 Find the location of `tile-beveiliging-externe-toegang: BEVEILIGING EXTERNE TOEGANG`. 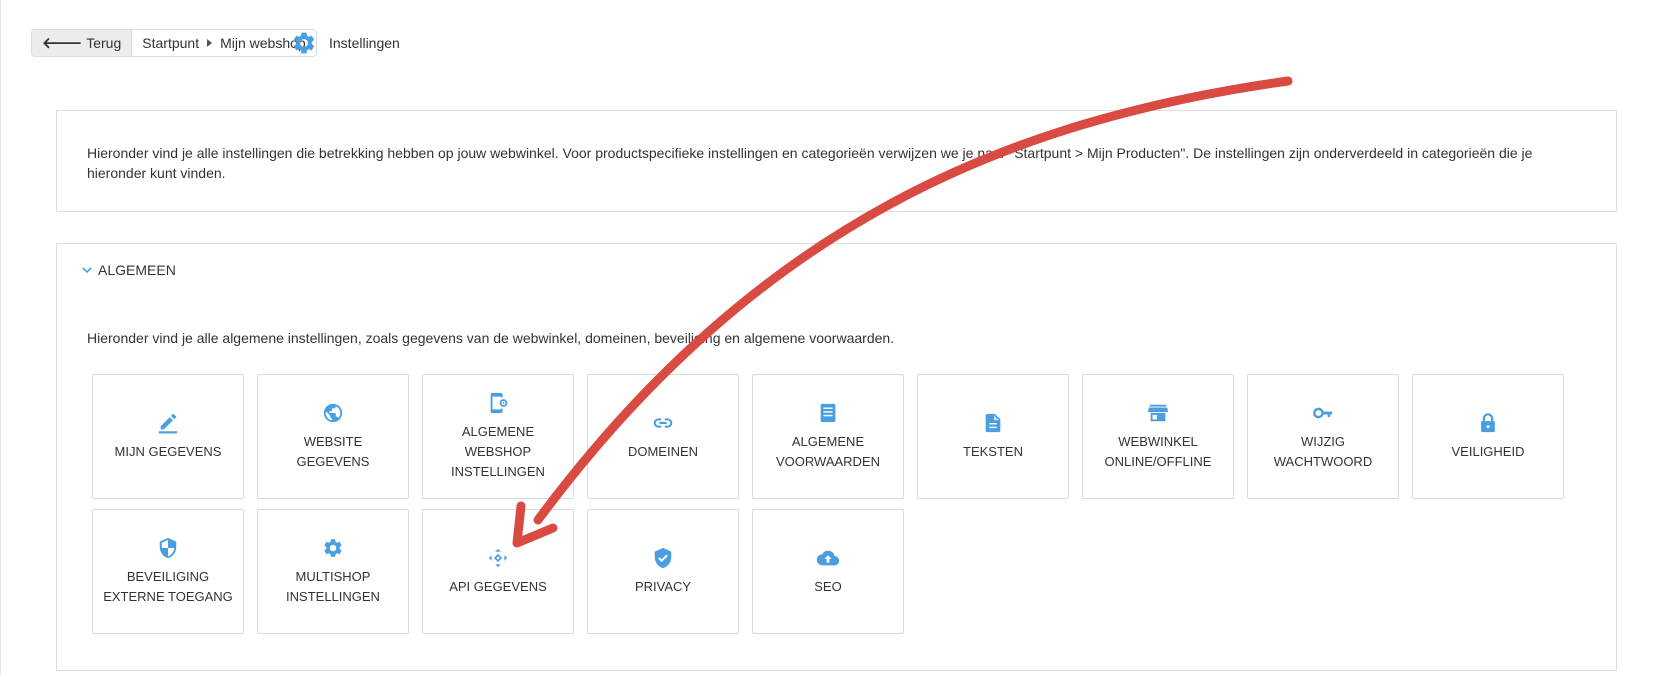

tile-beveiliging-externe-toegang: BEVEILIGING EXTERNE TOEGANG is located at coordinates (168, 571).